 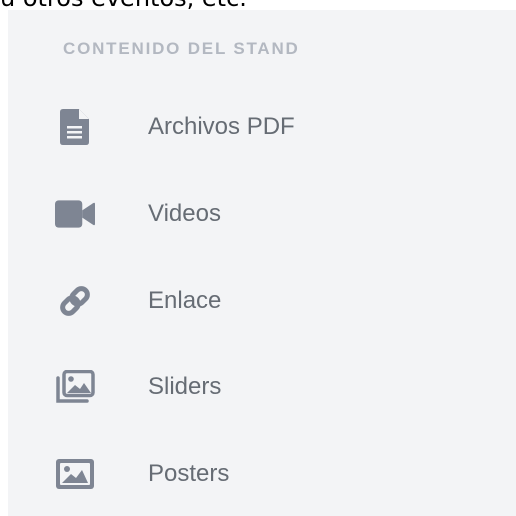 What do you see at coordinates (262, 474) in the screenshot?
I see `menu-item-posters: Posters` at bounding box center [262, 474].